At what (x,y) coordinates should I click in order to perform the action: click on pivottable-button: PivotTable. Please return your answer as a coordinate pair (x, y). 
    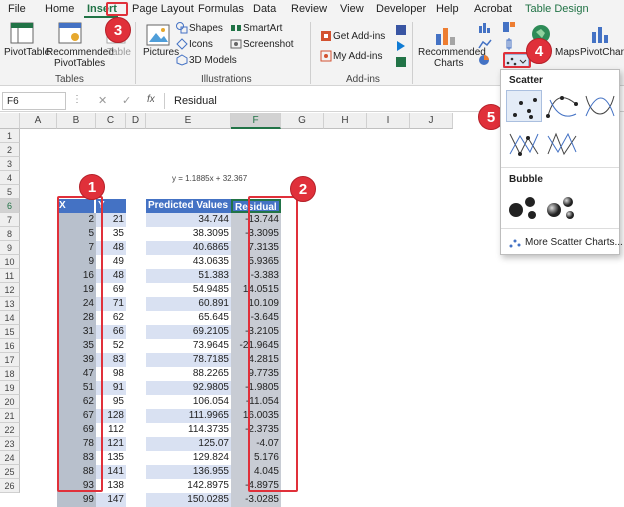
    Looking at the image, I should click on (27, 52).